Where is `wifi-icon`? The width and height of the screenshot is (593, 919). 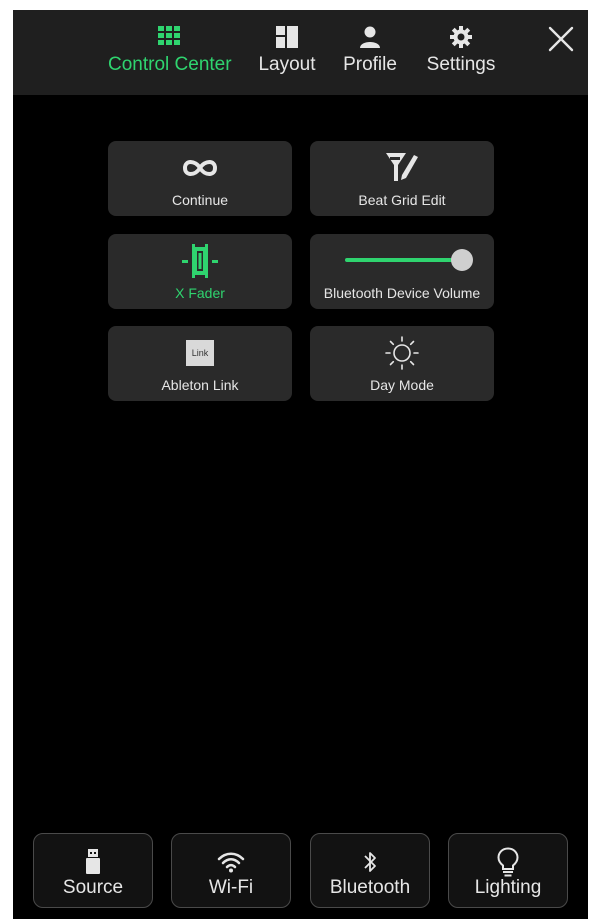 wifi-icon is located at coordinates (231, 862).